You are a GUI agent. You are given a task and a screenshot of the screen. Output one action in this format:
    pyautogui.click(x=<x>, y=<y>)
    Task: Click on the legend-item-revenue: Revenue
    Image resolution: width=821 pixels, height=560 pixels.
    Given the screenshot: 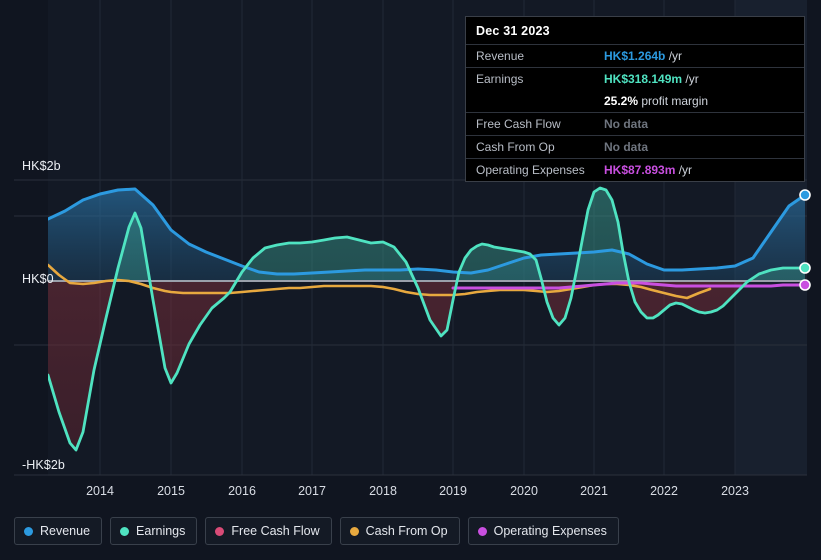 What is the action you would take?
    pyautogui.click(x=58, y=531)
    